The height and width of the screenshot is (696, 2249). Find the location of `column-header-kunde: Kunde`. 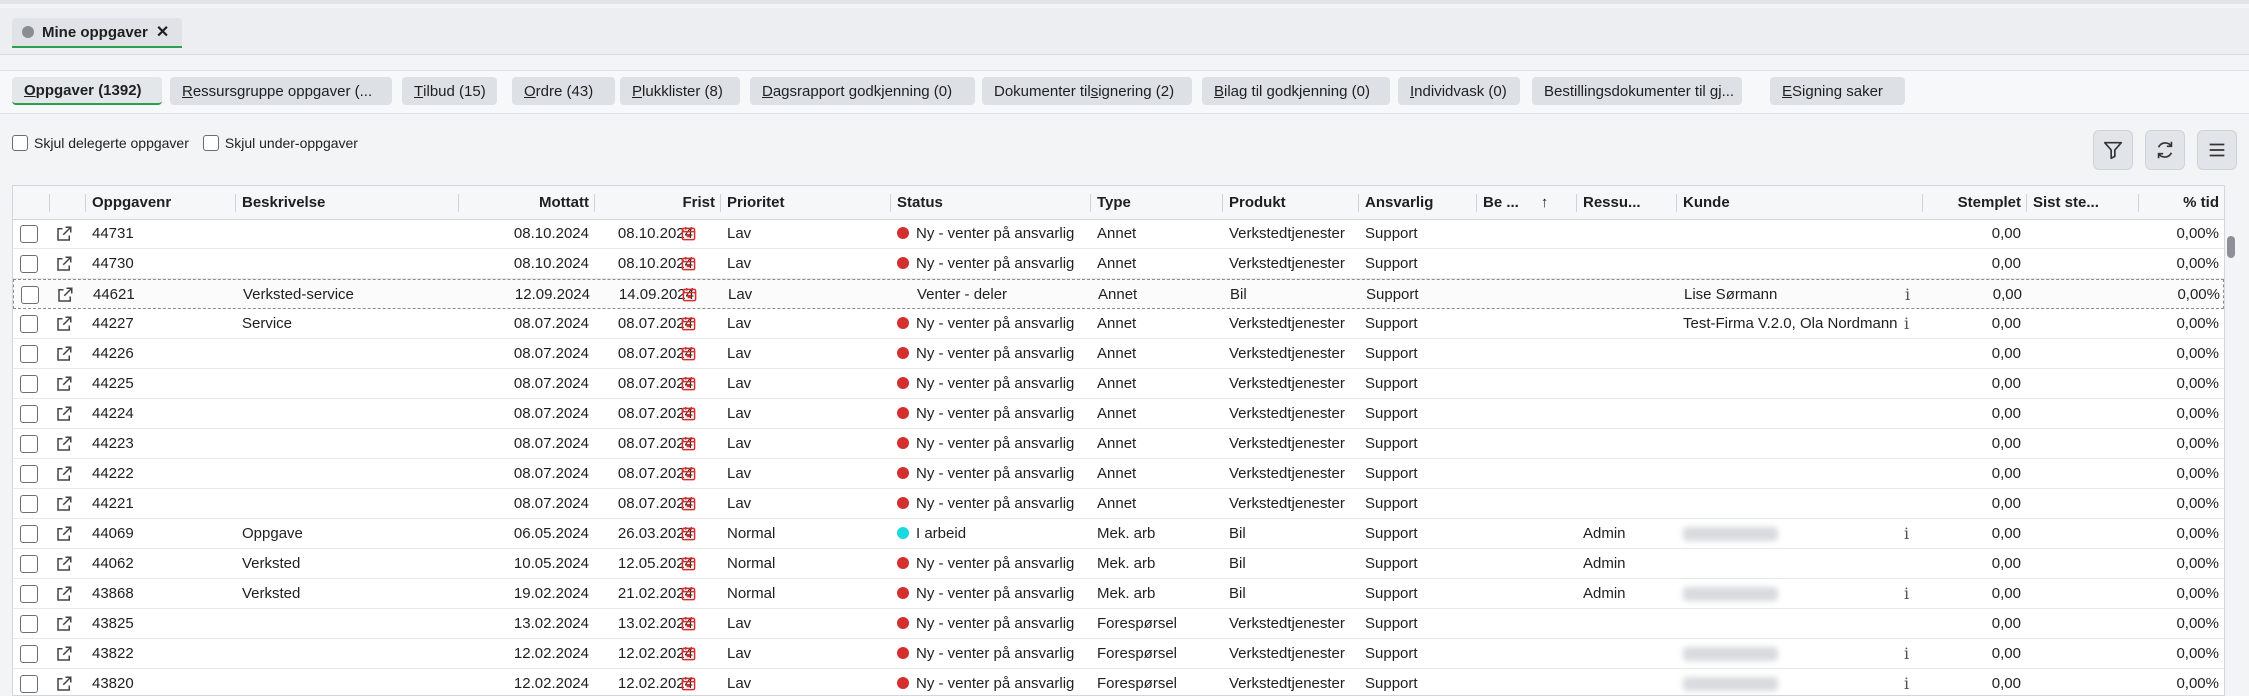

column-header-kunde: Kunde is located at coordinates (1800, 202).